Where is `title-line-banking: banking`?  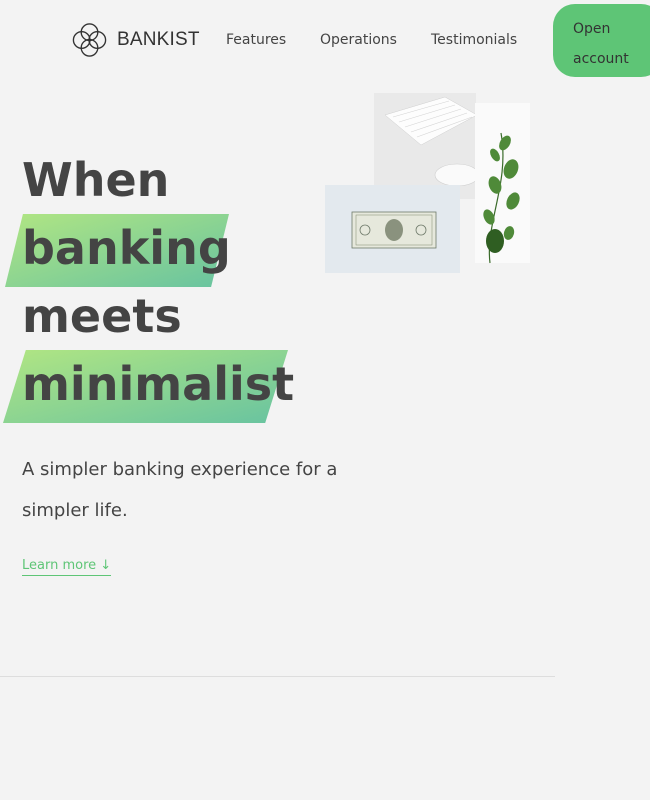 title-line-banking: banking is located at coordinates (118, 250).